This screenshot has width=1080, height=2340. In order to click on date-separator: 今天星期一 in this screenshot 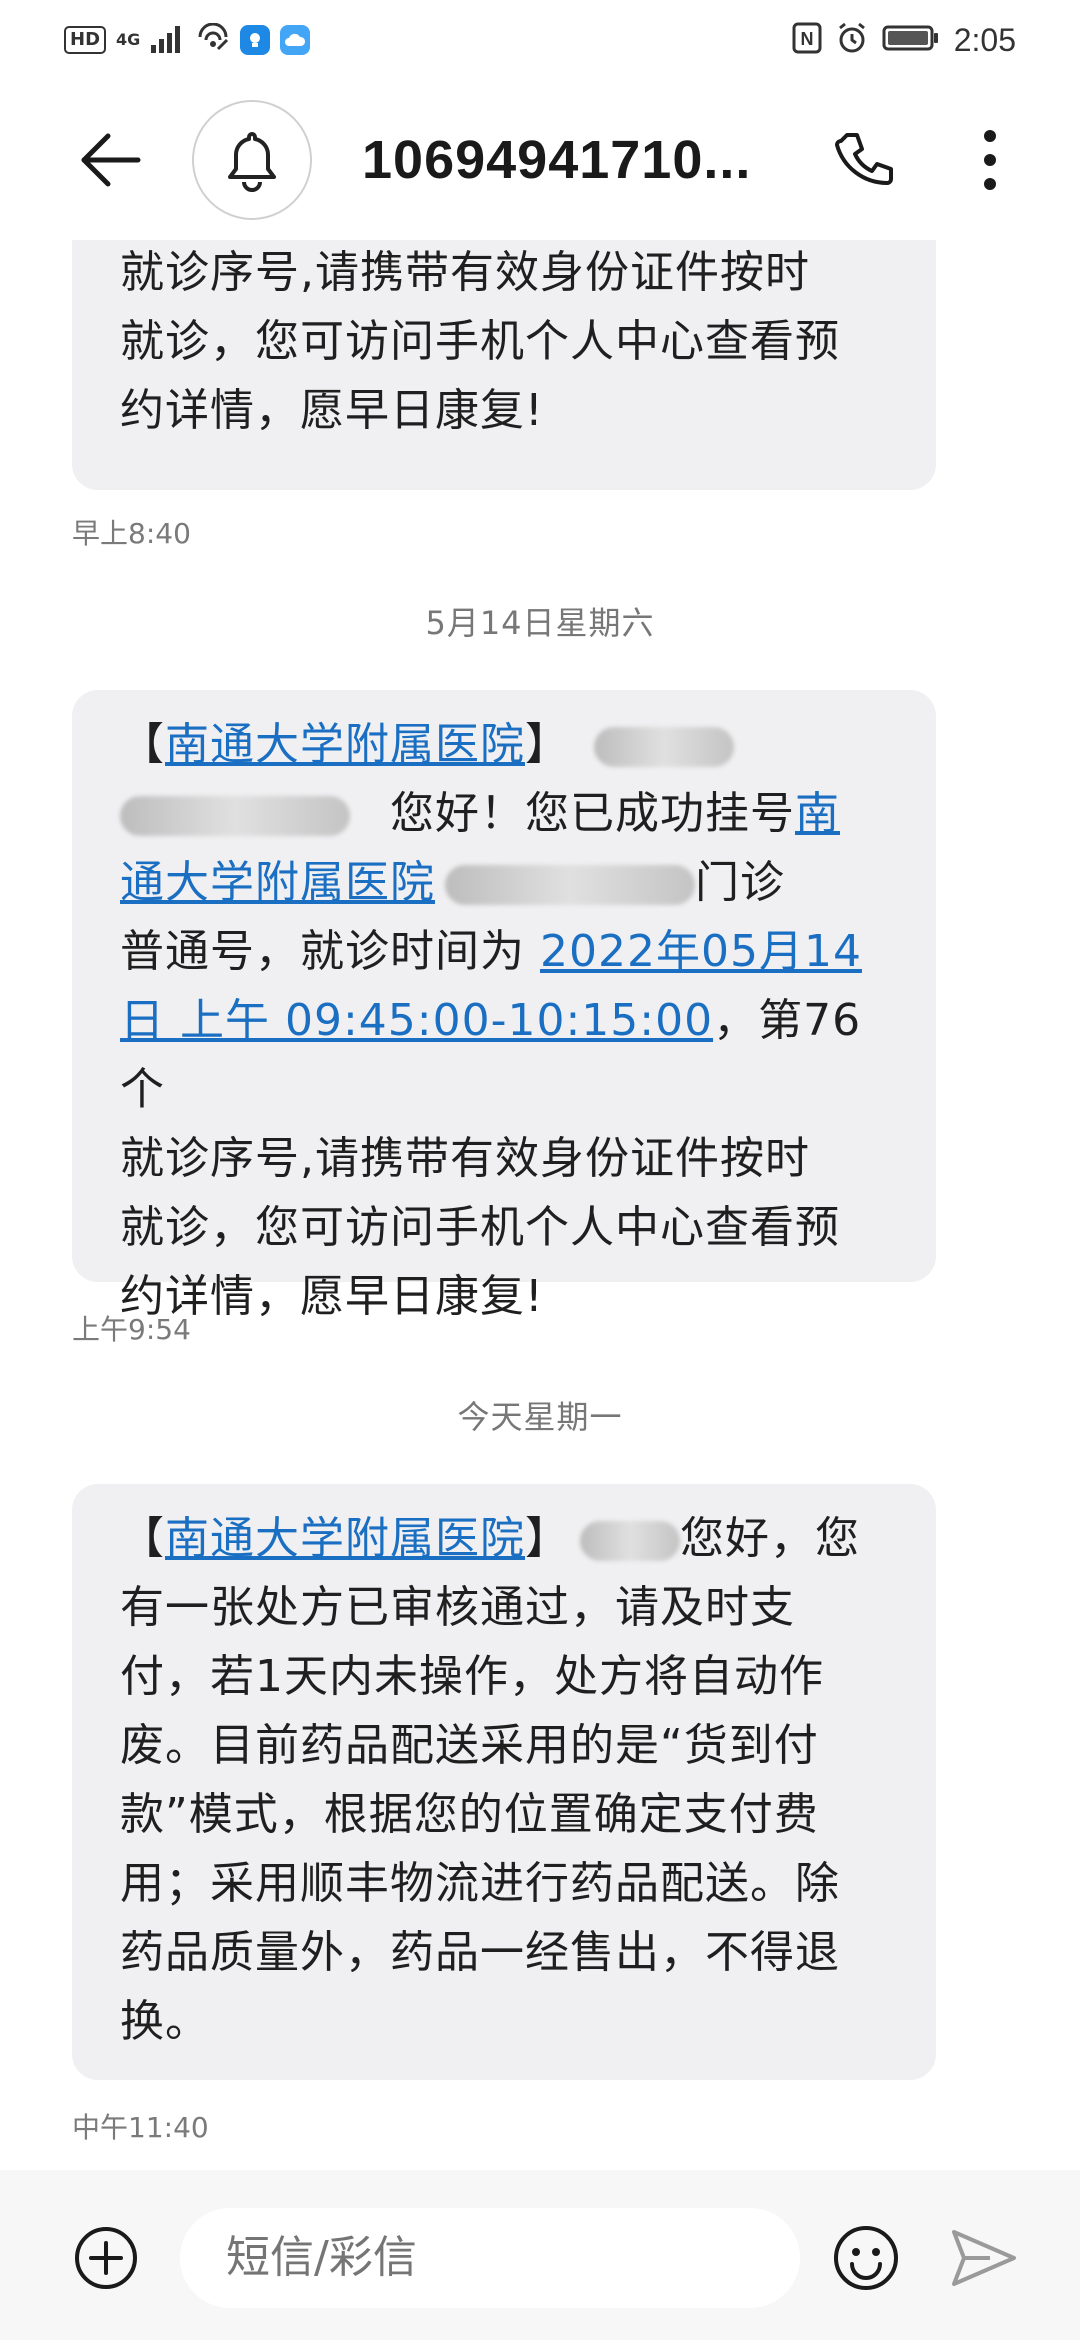, I will do `click(540, 1417)`.